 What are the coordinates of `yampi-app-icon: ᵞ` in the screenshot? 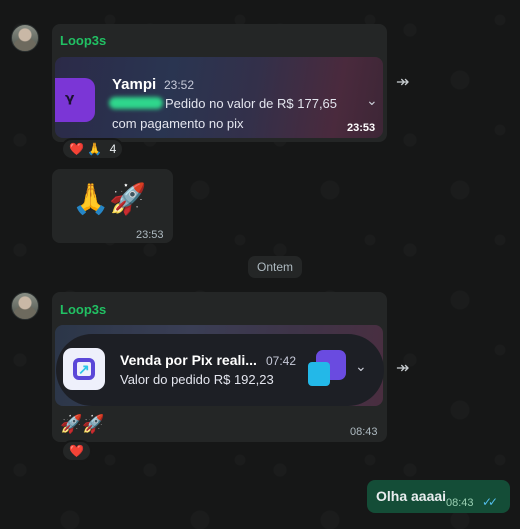 It's located at (75, 100).